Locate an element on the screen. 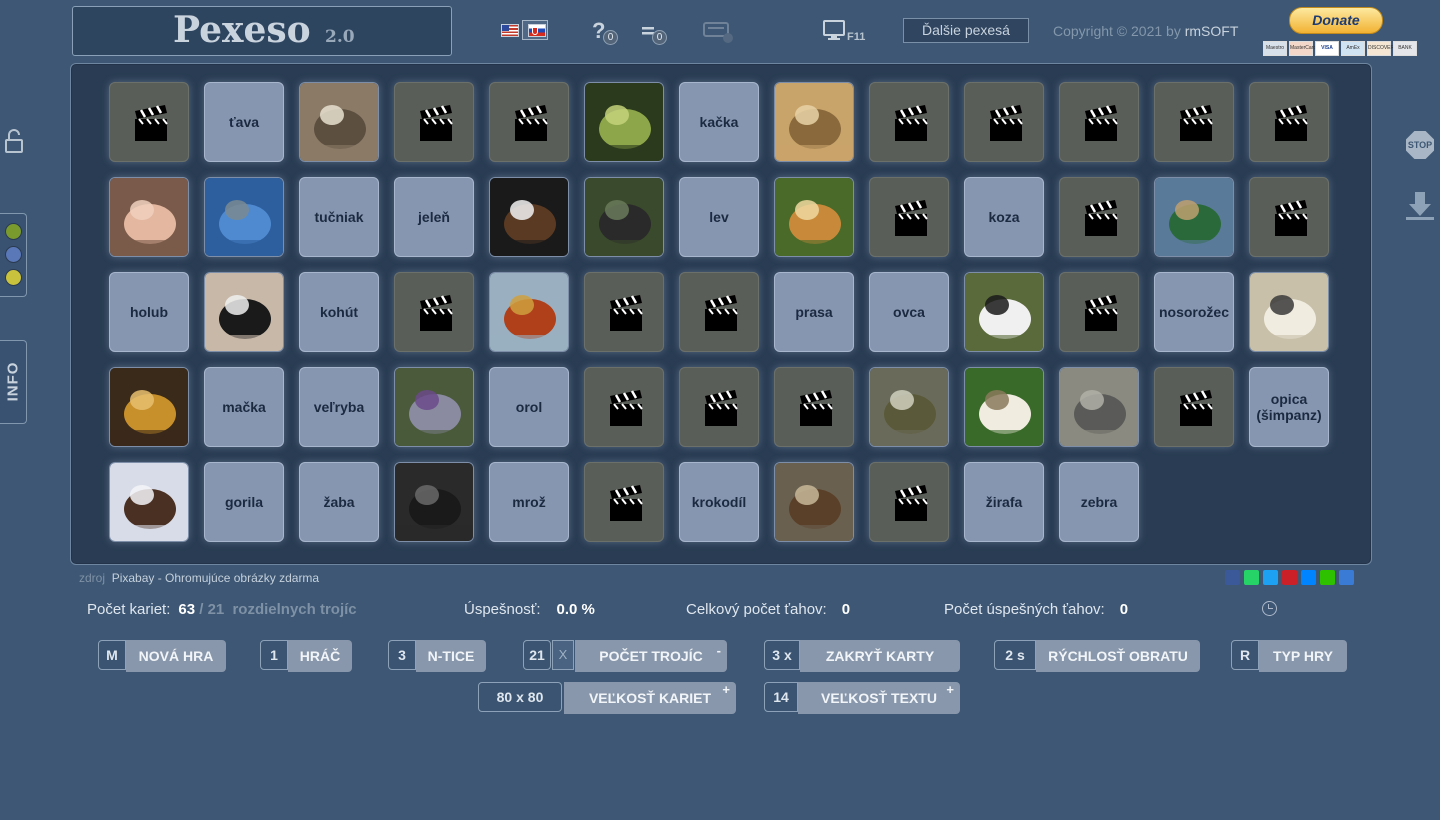 The image size is (1440, 820). card-word: mrož is located at coordinates (529, 502).